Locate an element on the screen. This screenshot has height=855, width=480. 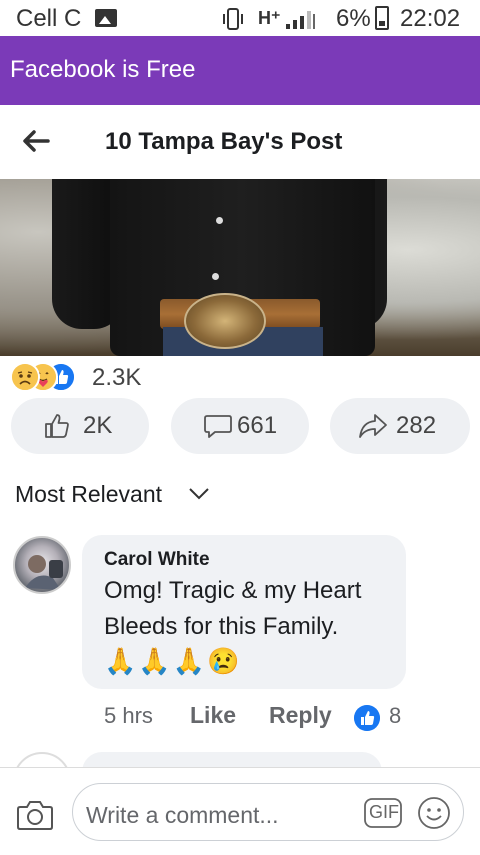
share-arrow-icon is located at coordinates (373, 426).